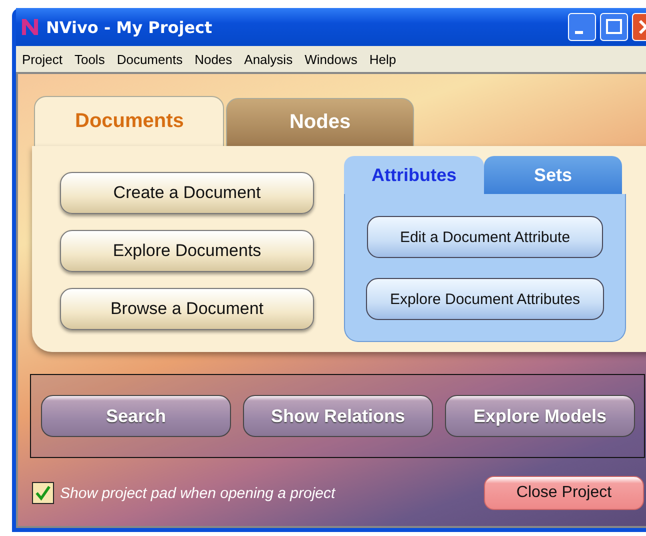 Image resolution: width=646 pixels, height=536 pixels. I want to click on menu-item: Help, so click(384, 59).